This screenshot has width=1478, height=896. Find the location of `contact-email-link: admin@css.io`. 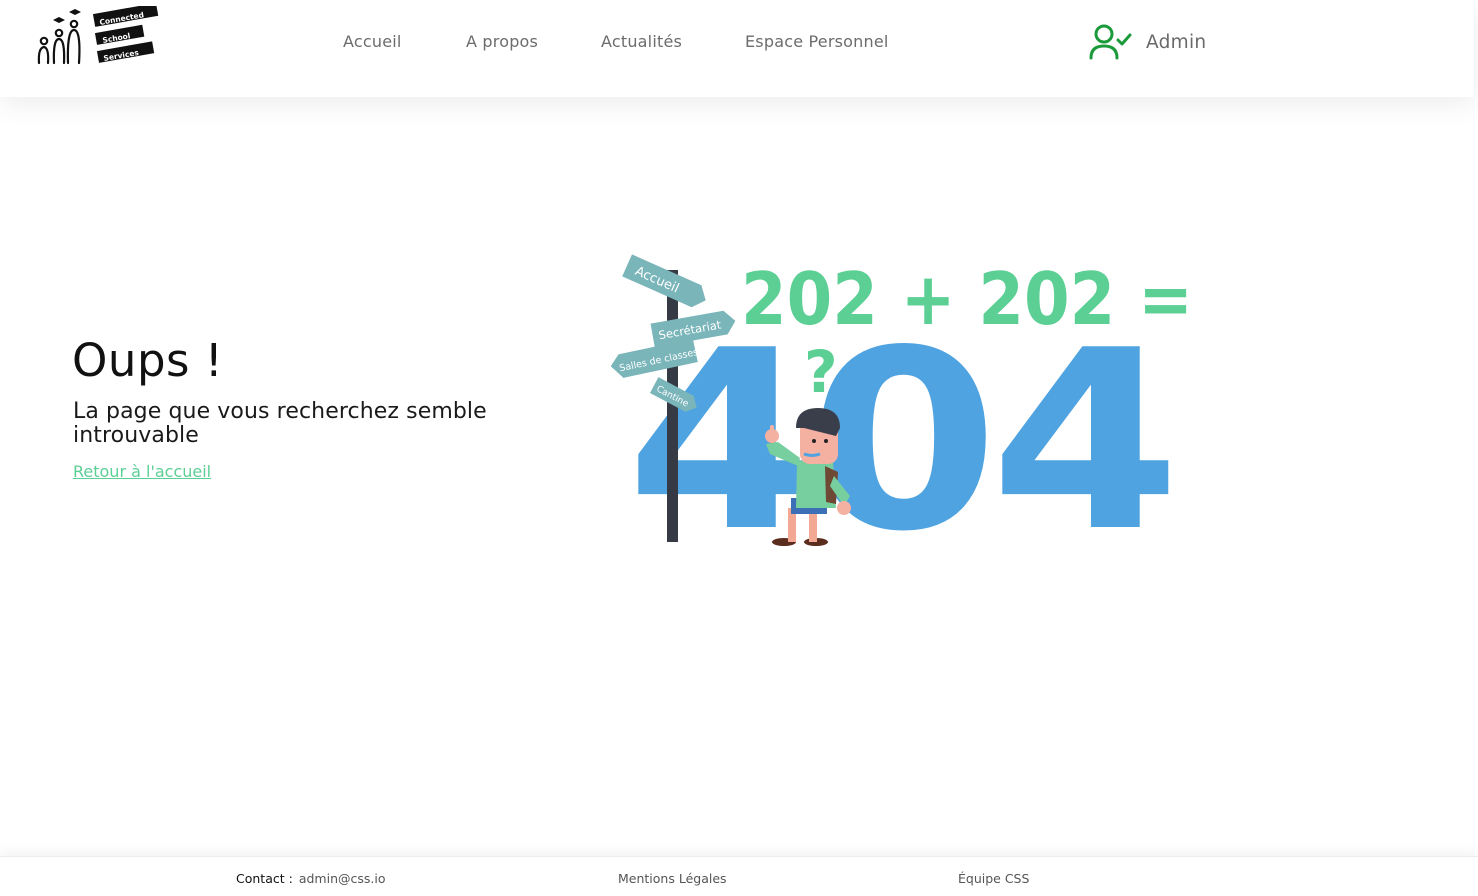

contact-email-link: admin@css.io is located at coordinates (342, 878).